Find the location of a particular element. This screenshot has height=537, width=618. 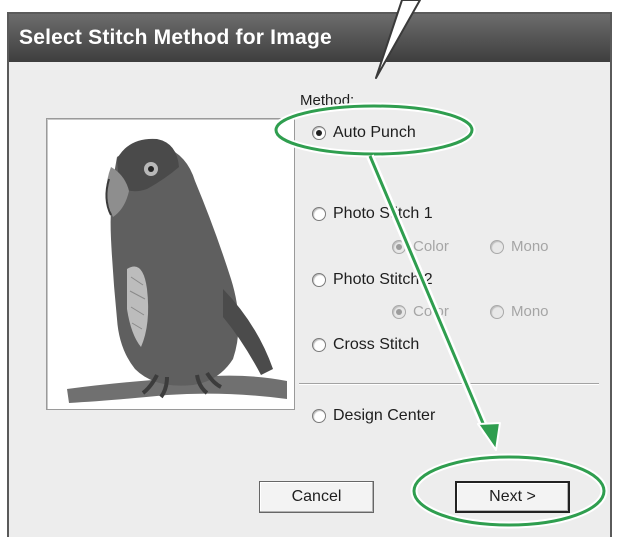

radio-photo-stitch-2-mono: Mono is located at coordinates (519, 311).